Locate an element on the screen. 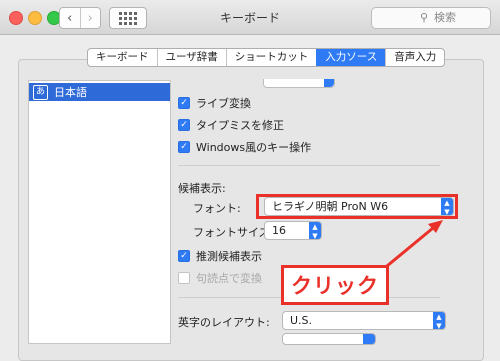 The height and width of the screenshot is (361, 500). tab-shortcuts: ショートカット is located at coordinates (271, 57).